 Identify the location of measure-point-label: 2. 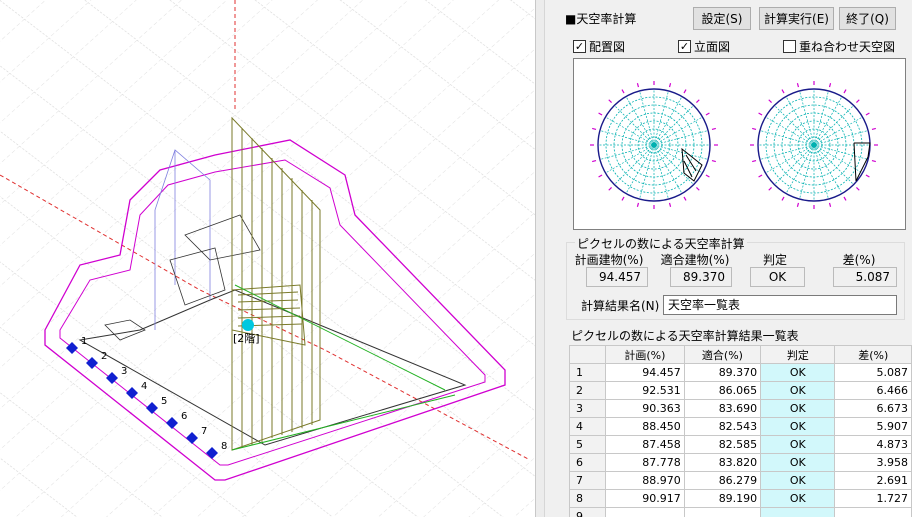
(104, 356).